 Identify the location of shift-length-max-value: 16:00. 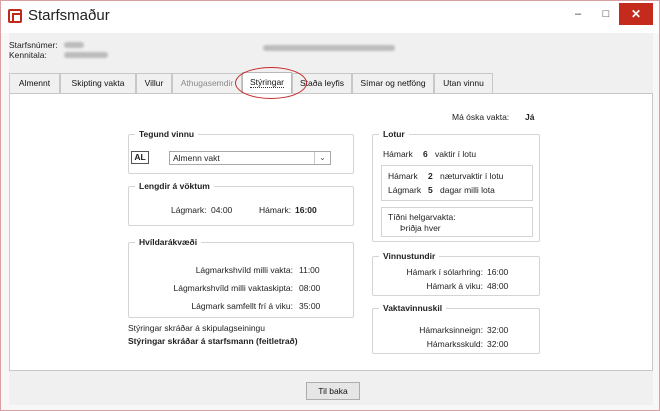
(306, 210).